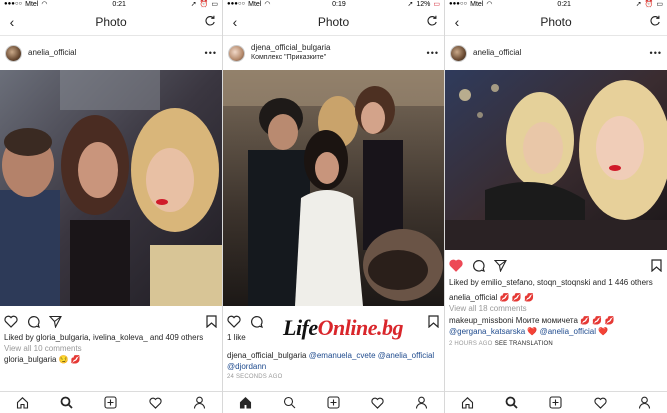 The image size is (667, 413). I want to click on comment-username: makeup_missboni, so click(481, 320).